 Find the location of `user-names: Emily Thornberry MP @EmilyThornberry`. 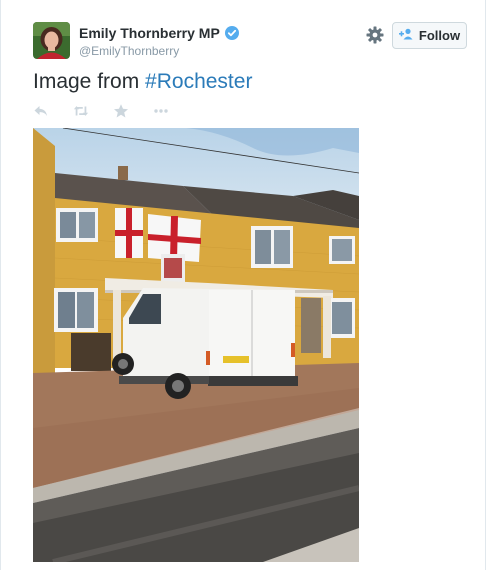

user-names: Emily Thornberry MP @EmilyThornberry is located at coordinates (159, 41).